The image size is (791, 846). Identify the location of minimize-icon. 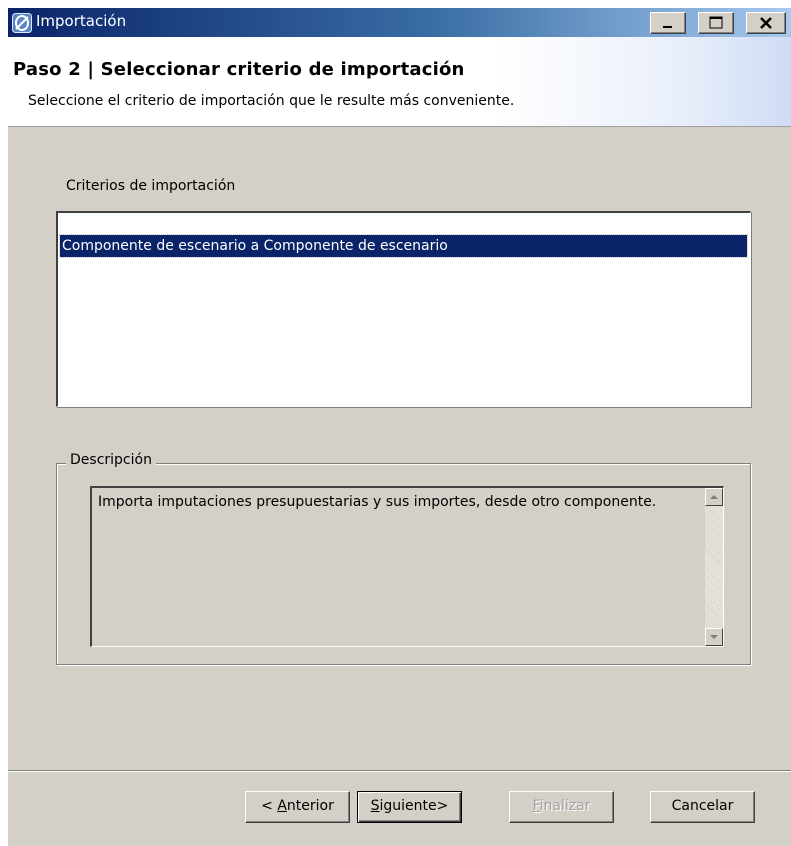
(667, 27).